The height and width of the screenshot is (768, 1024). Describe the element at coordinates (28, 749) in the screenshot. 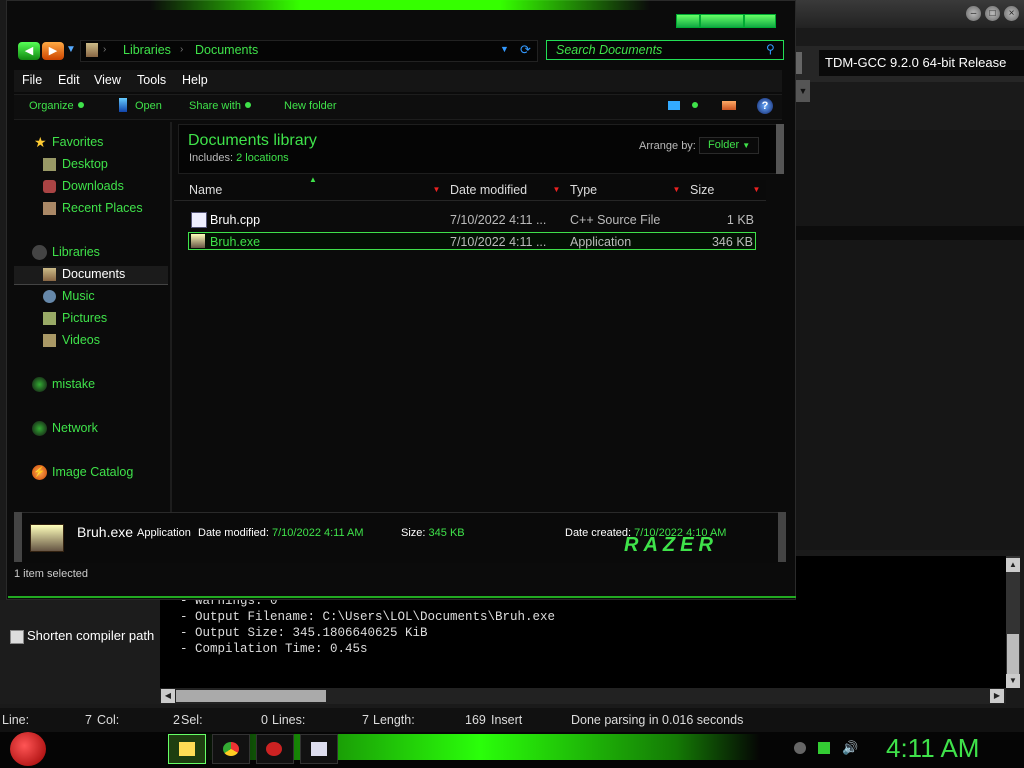

I see `start-button` at that location.